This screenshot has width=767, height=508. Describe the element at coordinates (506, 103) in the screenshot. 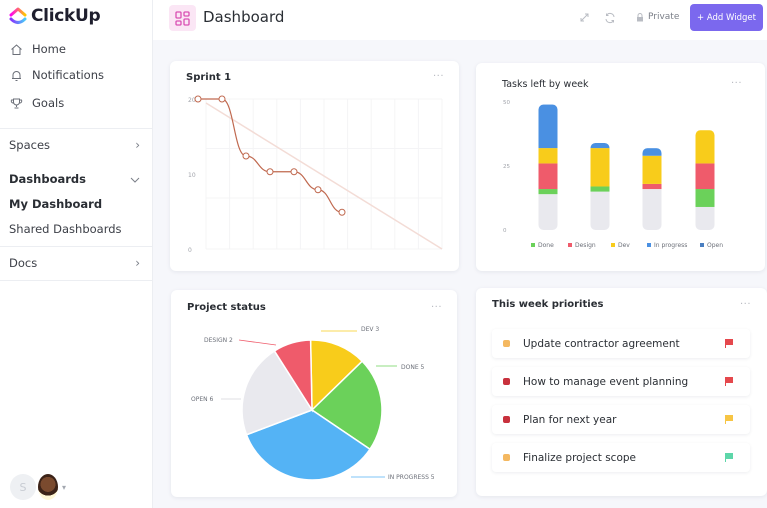

I see `y-tick-label: 50` at that location.